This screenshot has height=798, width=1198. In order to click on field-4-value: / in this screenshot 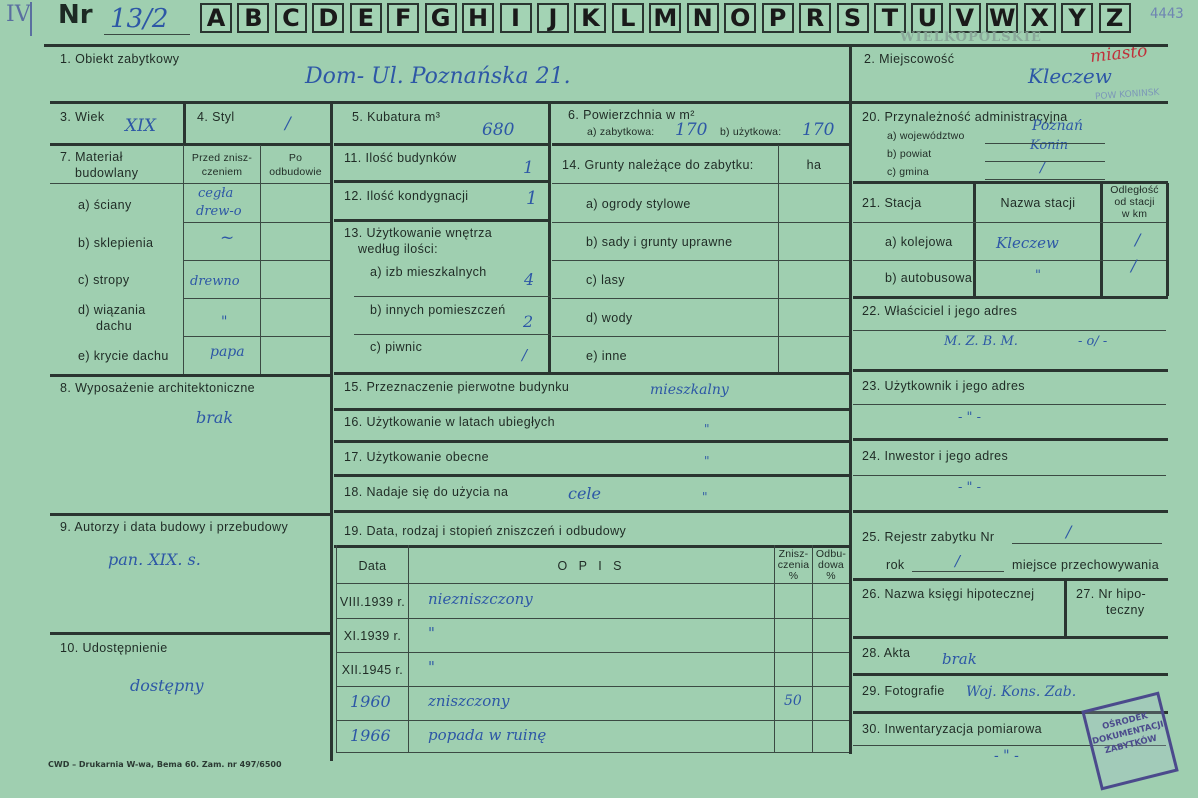, I will do `click(288, 124)`.